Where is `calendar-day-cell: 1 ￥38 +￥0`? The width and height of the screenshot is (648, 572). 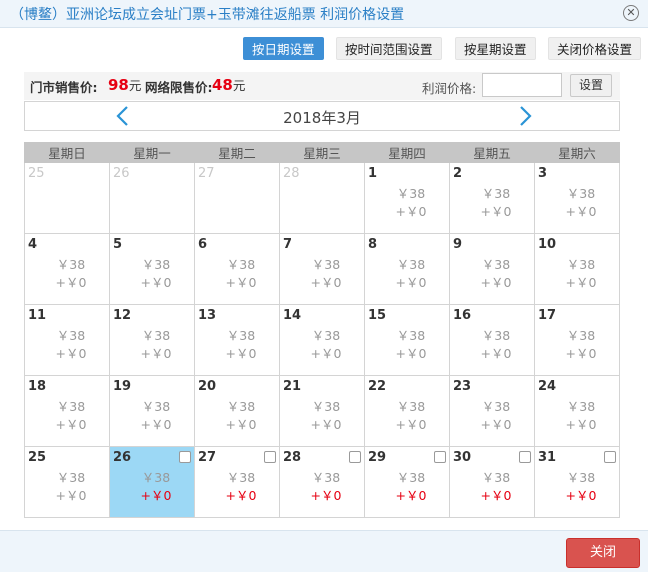
calendar-day-cell: 1 ￥38 +￥0 is located at coordinates (407, 198).